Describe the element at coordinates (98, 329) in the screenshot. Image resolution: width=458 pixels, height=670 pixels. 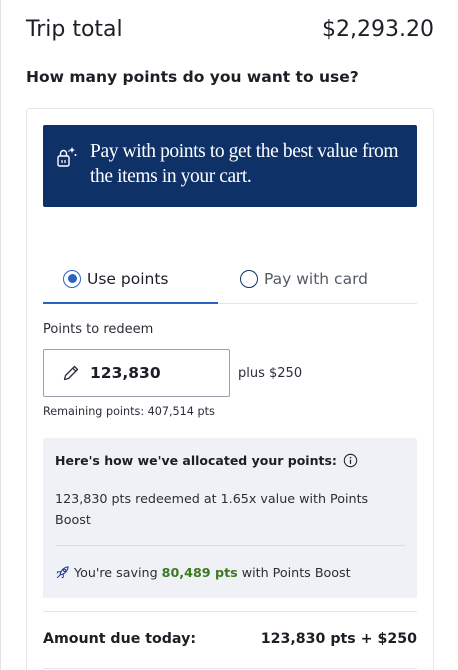
I see `points-to-redeem-label: Points to redeem` at that location.